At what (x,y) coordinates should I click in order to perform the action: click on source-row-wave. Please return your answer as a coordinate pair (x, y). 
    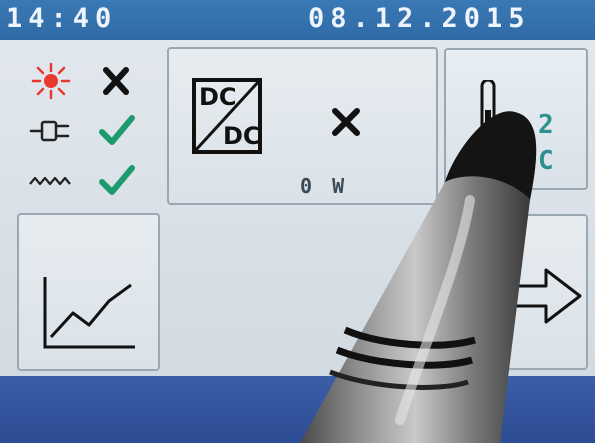
    Looking at the image, I should click on (87, 181).